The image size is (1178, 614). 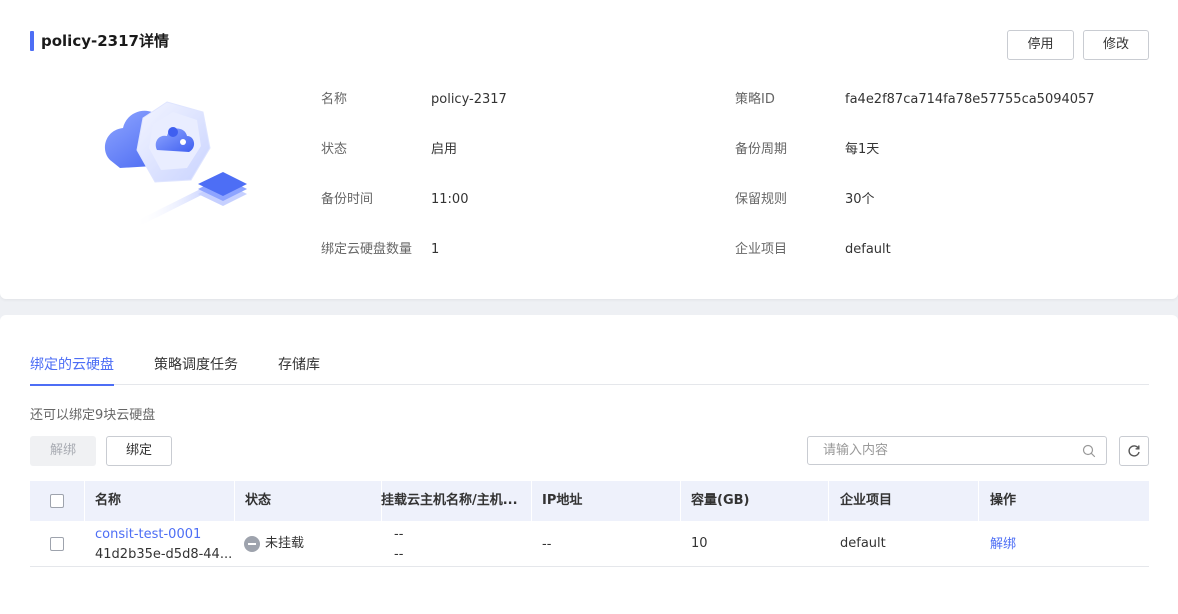 What do you see at coordinates (32, 41) in the screenshot?
I see `title-accent-bar` at bounding box center [32, 41].